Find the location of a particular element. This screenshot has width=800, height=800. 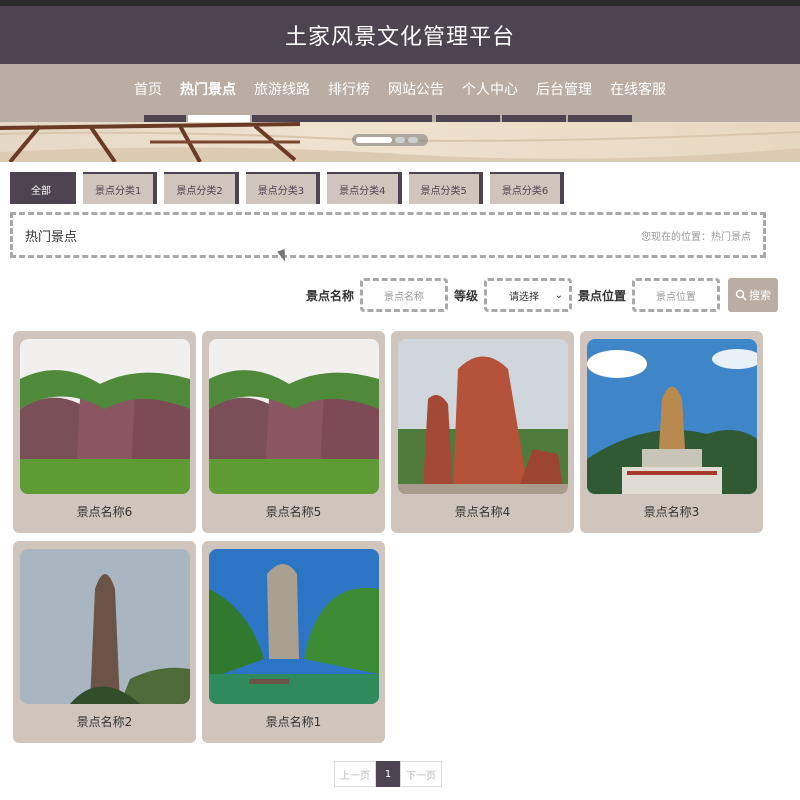

nav-item-ranking: 排行榜 is located at coordinates (349, 89).